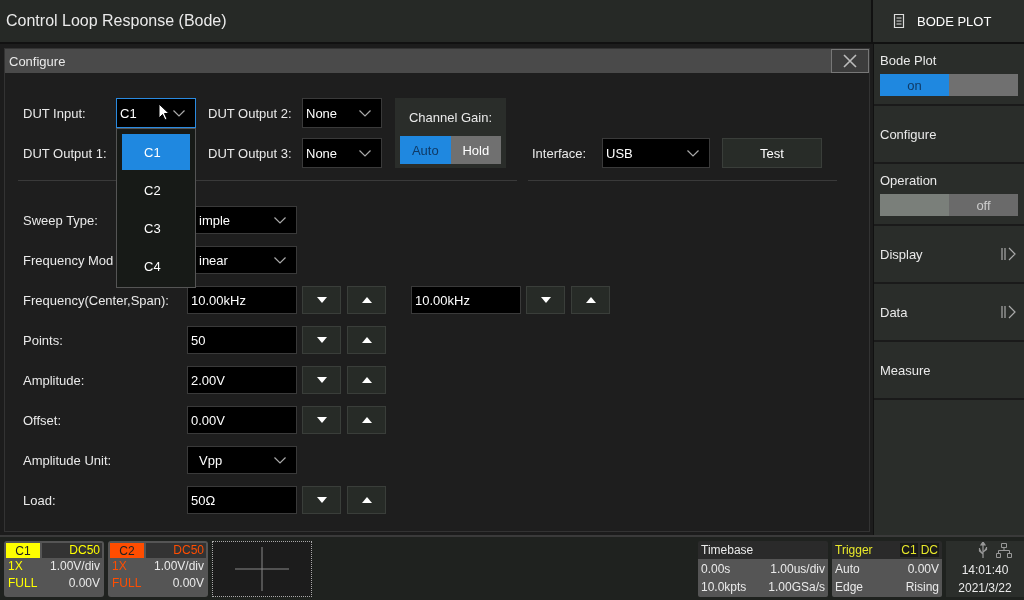 The height and width of the screenshot is (600, 1024). What do you see at coordinates (929, 550) in the screenshot?
I see `trigger-coupling: DC` at bounding box center [929, 550].